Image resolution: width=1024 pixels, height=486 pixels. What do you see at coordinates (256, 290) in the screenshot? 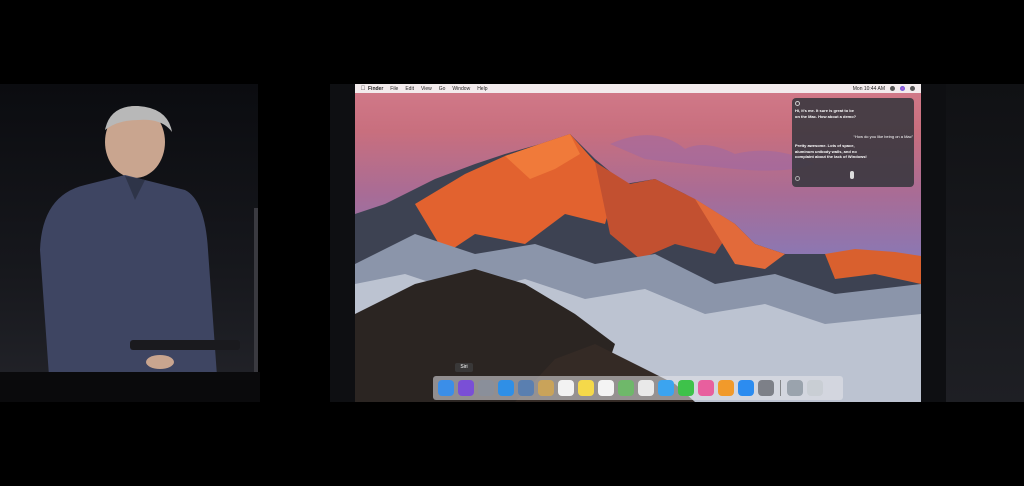
I see `microphone-stand` at bounding box center [256, 290].